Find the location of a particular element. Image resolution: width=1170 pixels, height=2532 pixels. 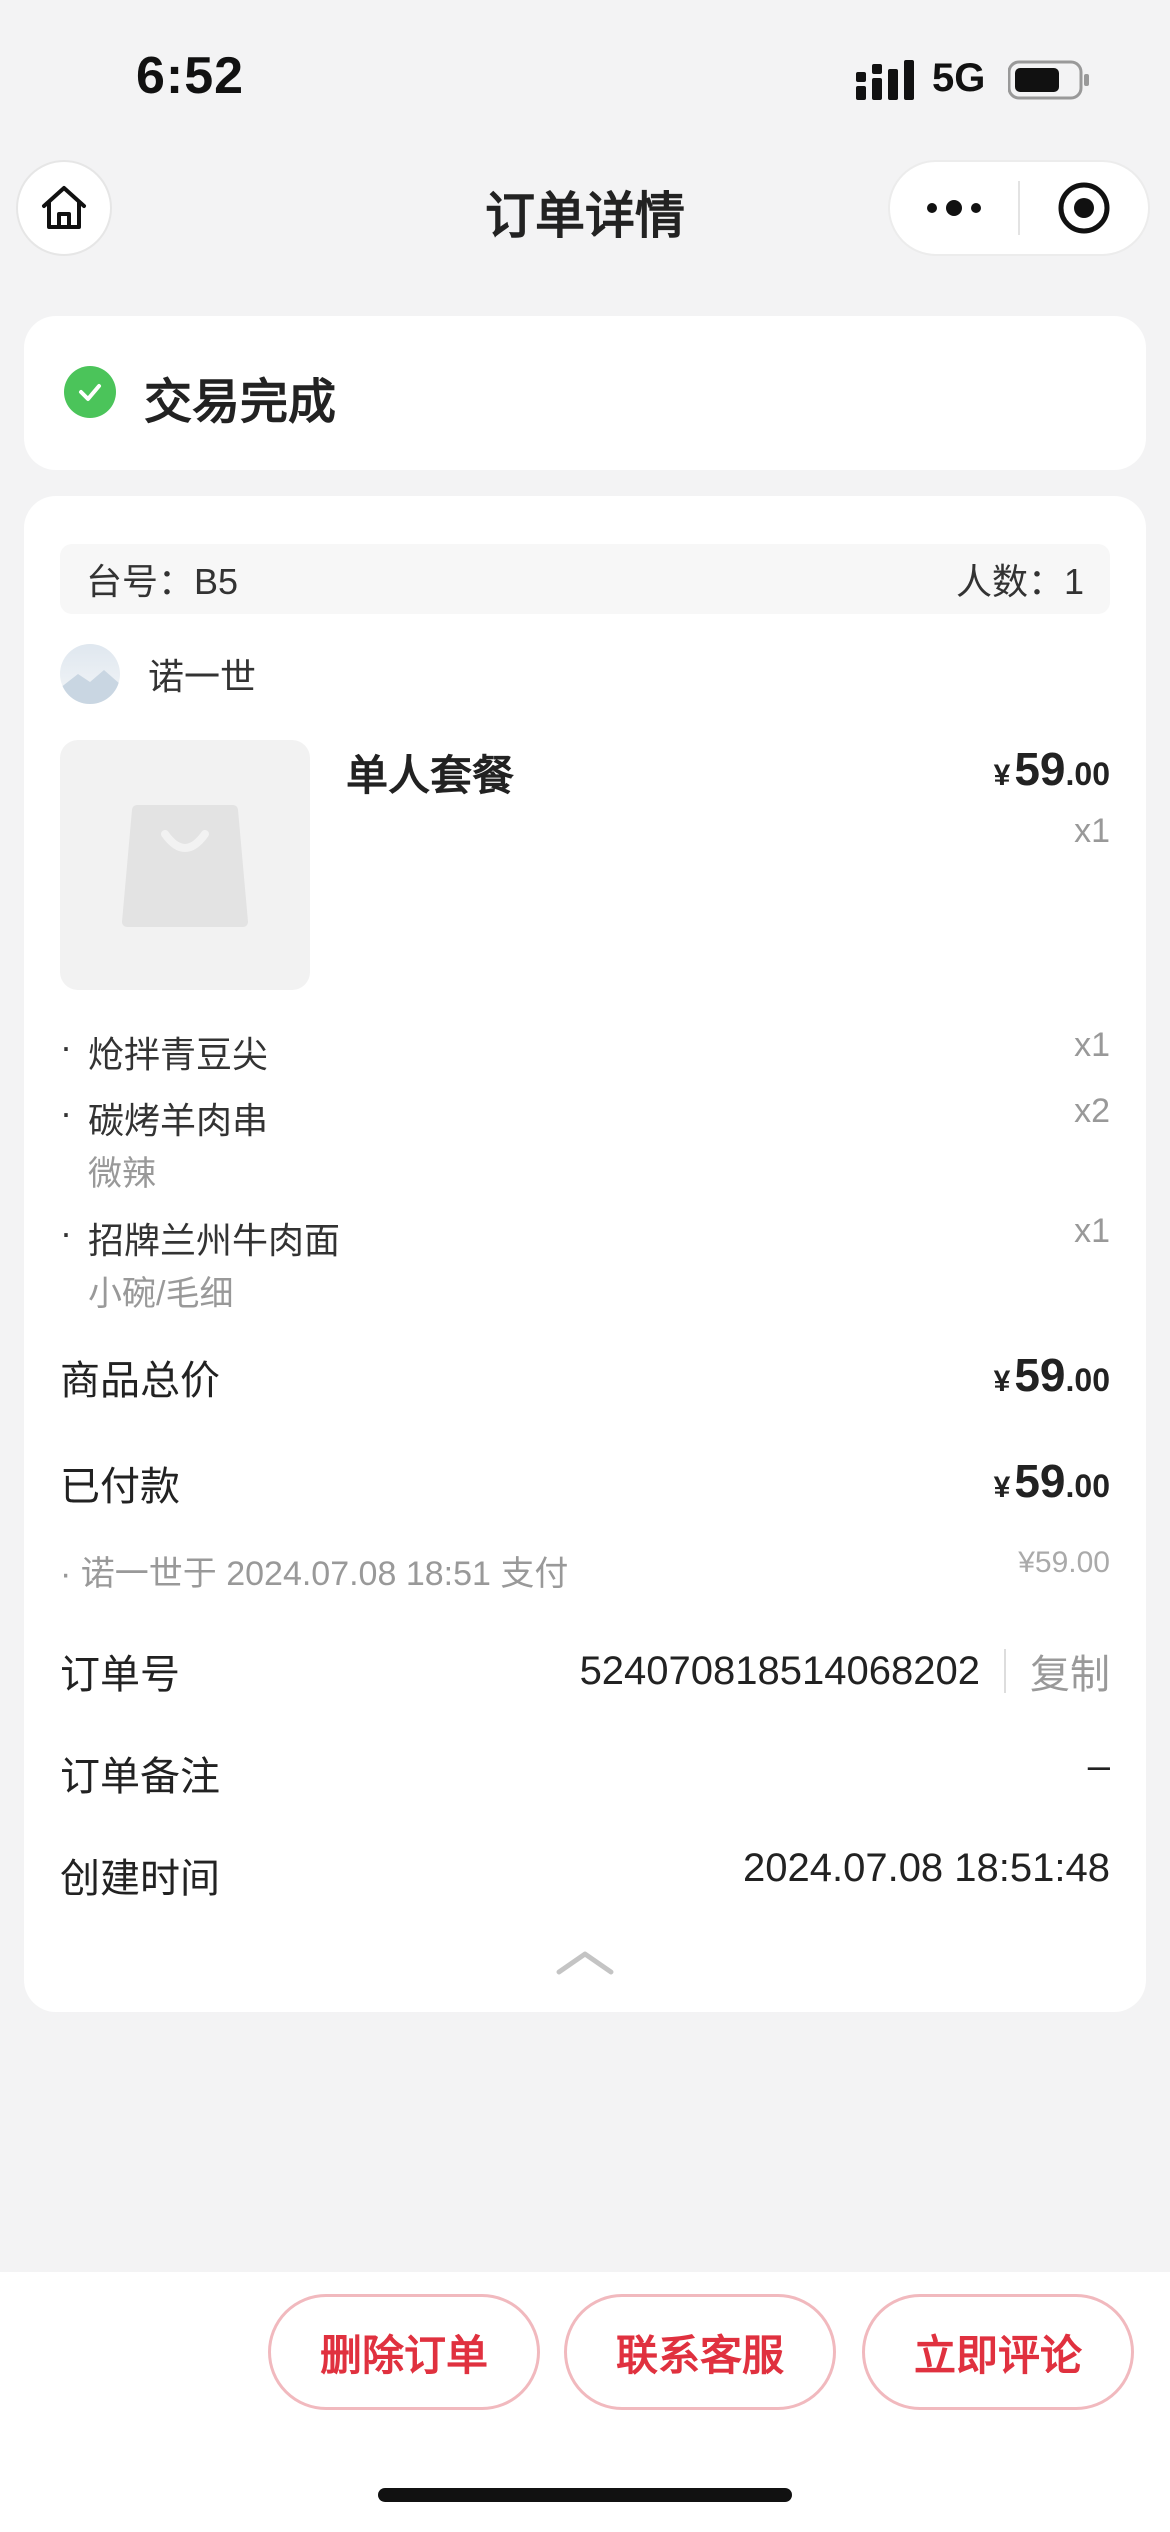

total-label: 商品总价 is located at coordinates (140, 1381).